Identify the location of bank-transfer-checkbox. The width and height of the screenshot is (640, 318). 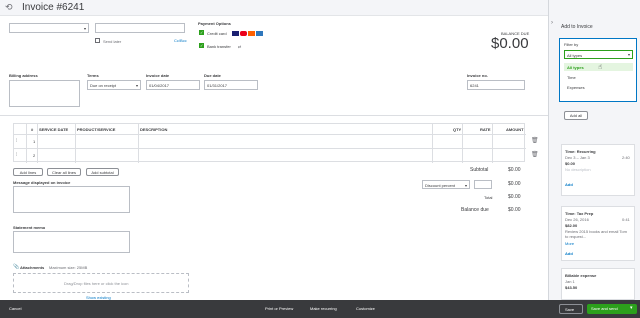
(201, 45).